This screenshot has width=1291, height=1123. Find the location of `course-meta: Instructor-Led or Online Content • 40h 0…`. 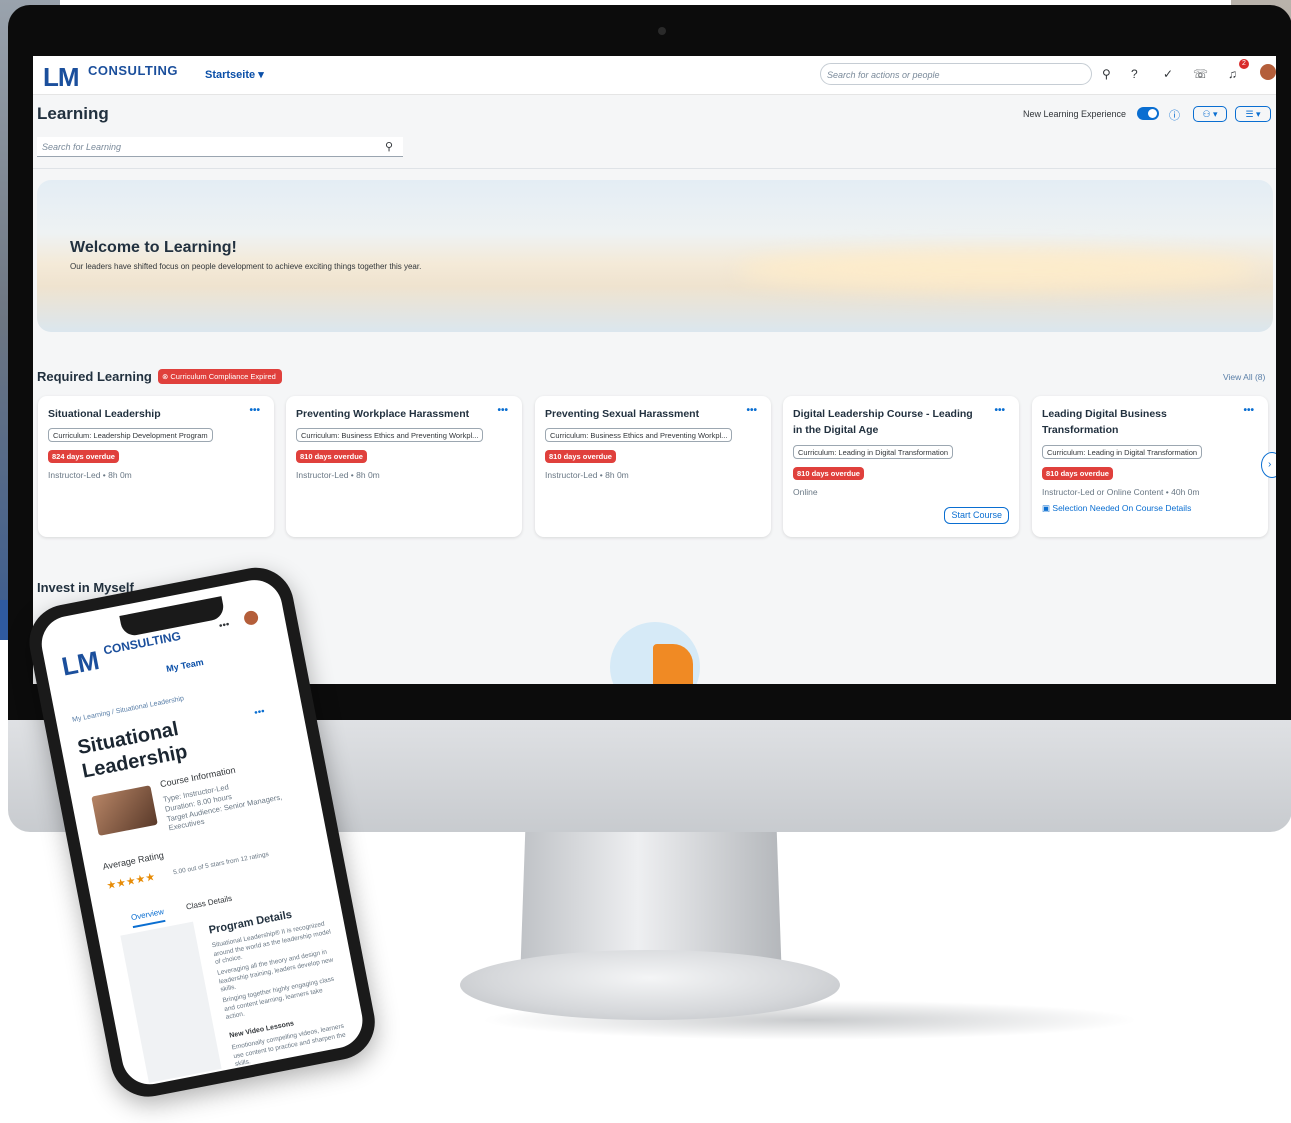

course-meta: Instructor-Led or Online Content • 40h 0… is located at coordinates (1121, 492).